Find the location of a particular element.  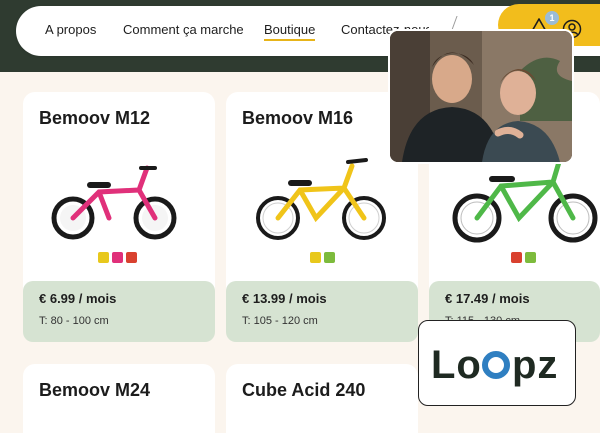

product-size-range: T: 105 - 120 cm is located at coordinates (280, 321).